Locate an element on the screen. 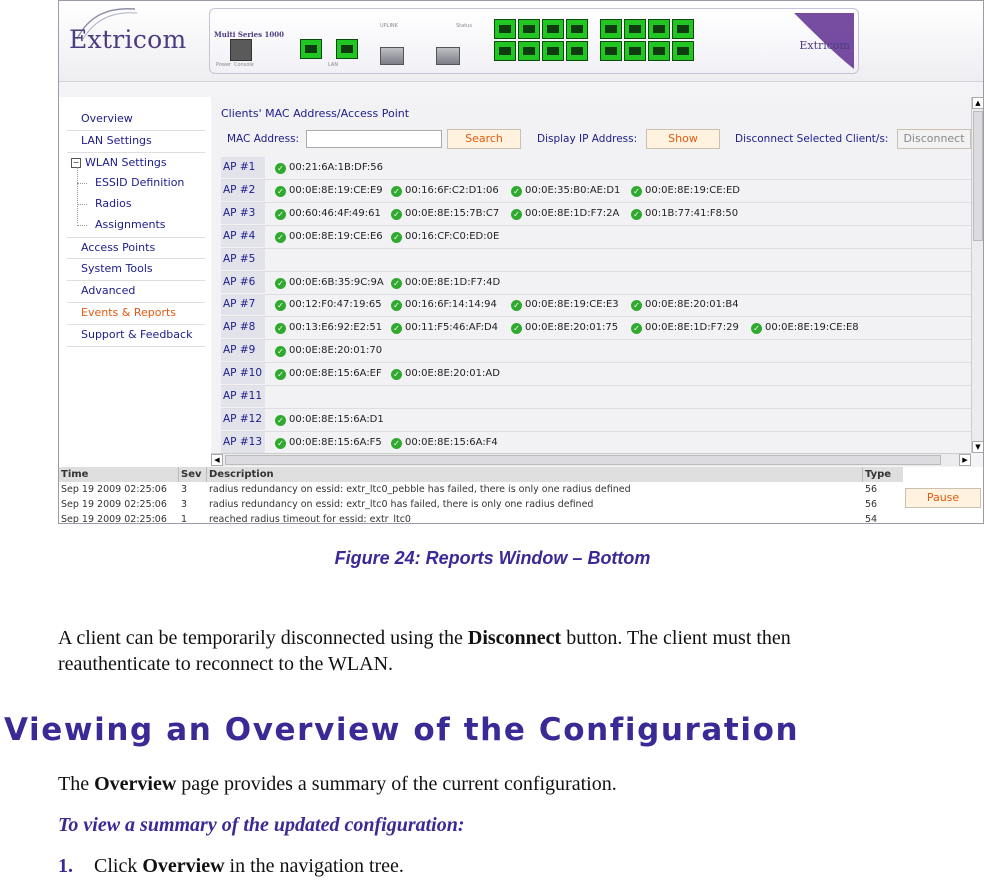 The height and width of the screenshot is (880, 985). client-mac-entry: ✓ 00:0E:8E:1D:F7:29 is located at coordinates (685, 328).